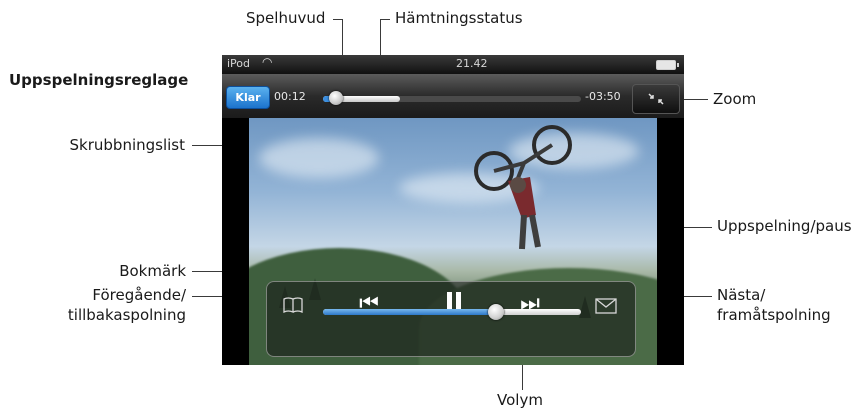  I want to click on volume-level, so click(409, 312).